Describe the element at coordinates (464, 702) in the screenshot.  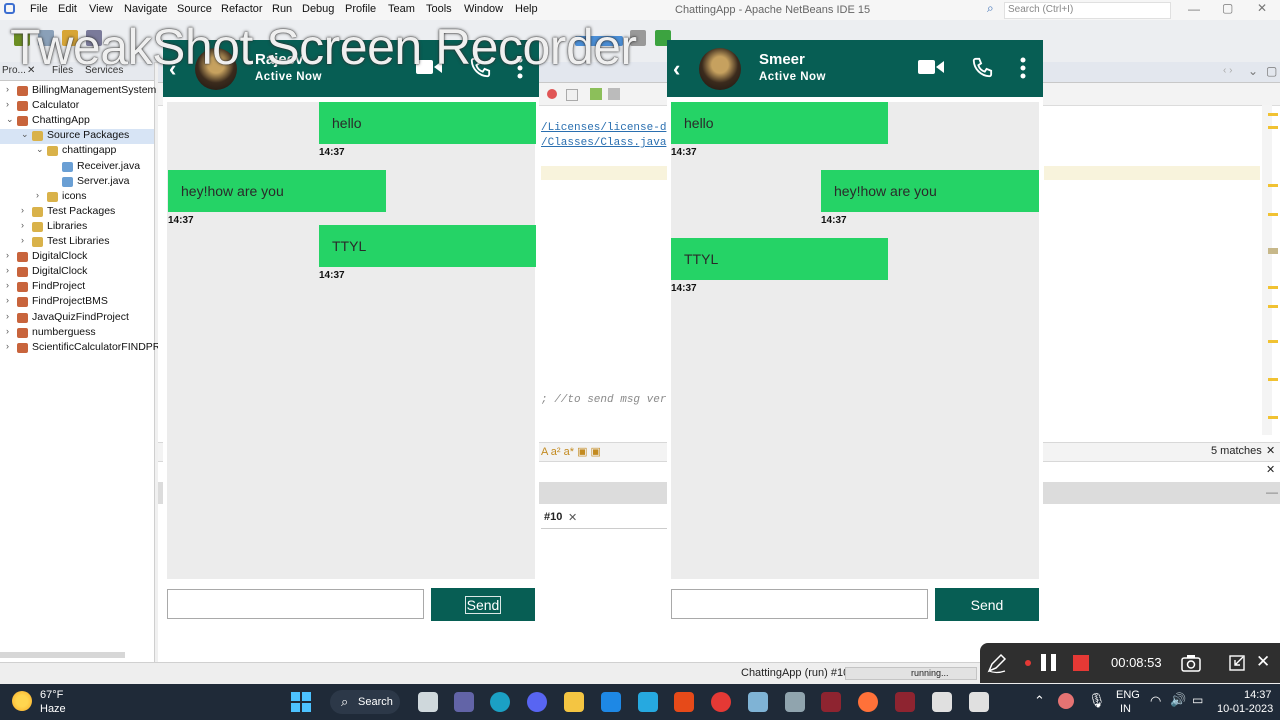
I see `teams-icon` at that location.